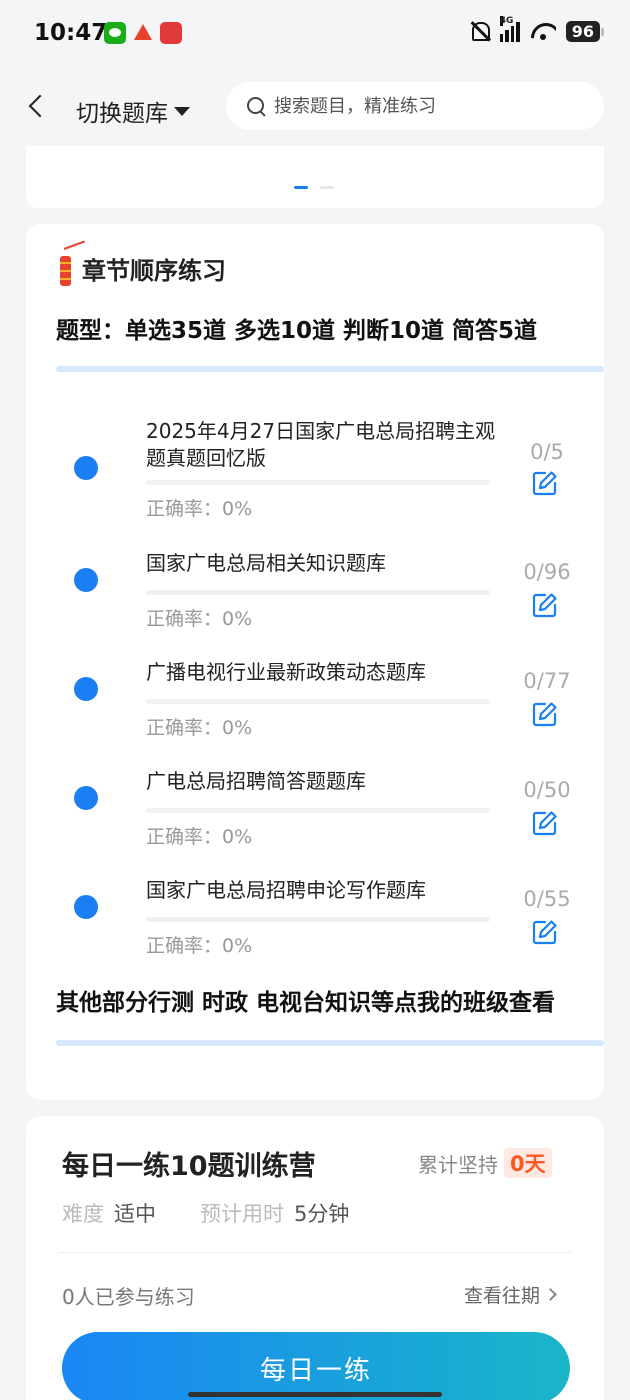 This screenshot has width=630, height=1400. What do you see at coordinates (242, 1214) in the screenshot?
I see `time-label: 预计用时` at bounding box center [242, 1214].